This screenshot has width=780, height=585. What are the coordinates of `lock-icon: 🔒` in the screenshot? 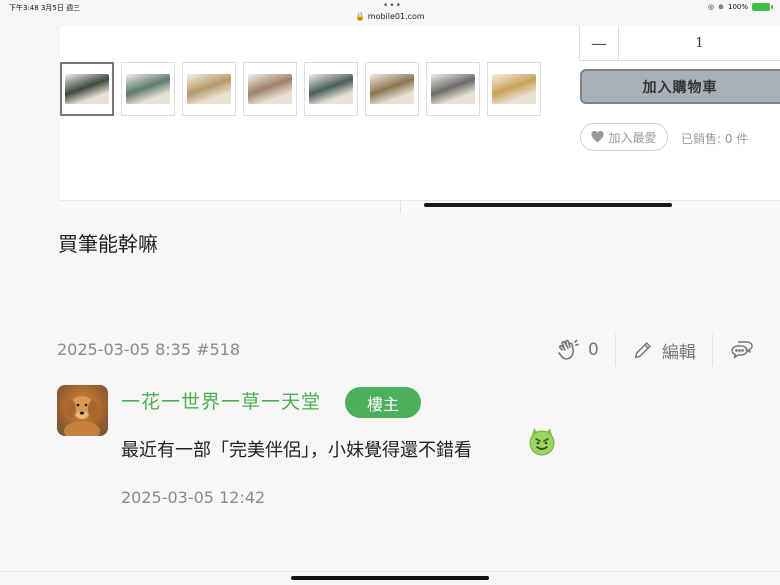 It's located at (360, 16).